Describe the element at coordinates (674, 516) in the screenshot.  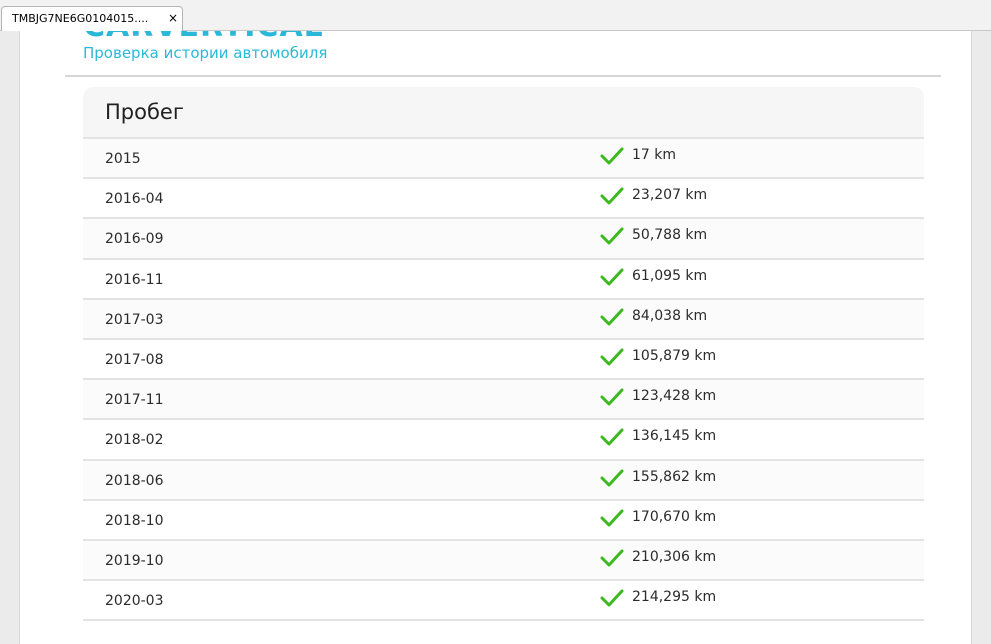
I see `mileage-km: 170,670 km` at that location.